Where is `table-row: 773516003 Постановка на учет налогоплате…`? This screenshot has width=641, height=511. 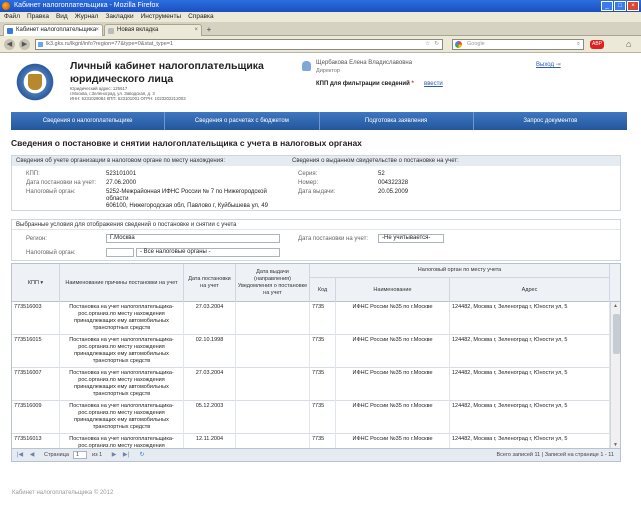
table-row: 773516003 Постановка на учет налогоплате… is located at coordinates (311, 318).